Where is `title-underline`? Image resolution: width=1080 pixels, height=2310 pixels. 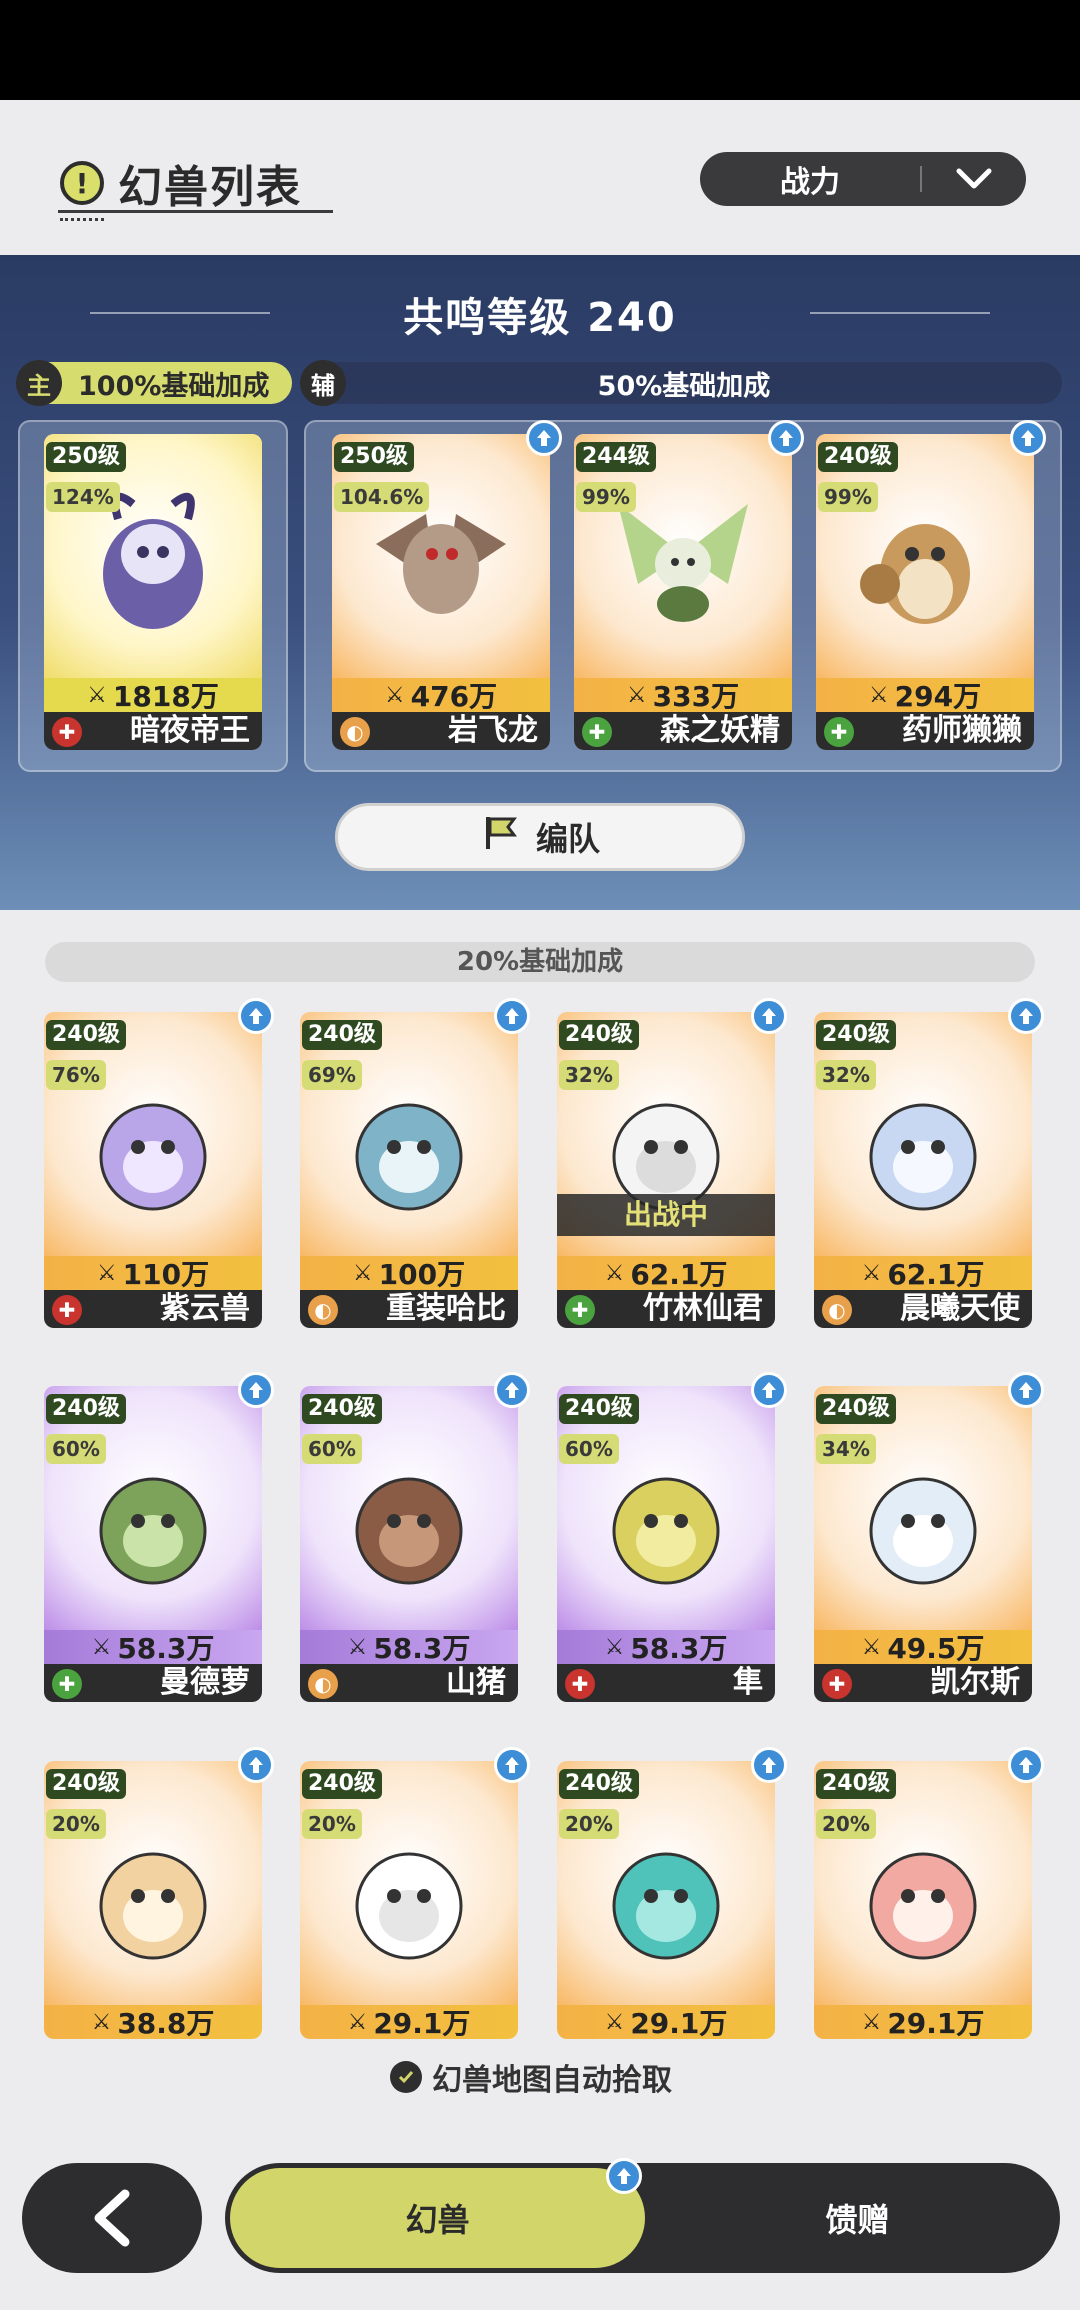 title-underline is located at coordinates (195, 211).